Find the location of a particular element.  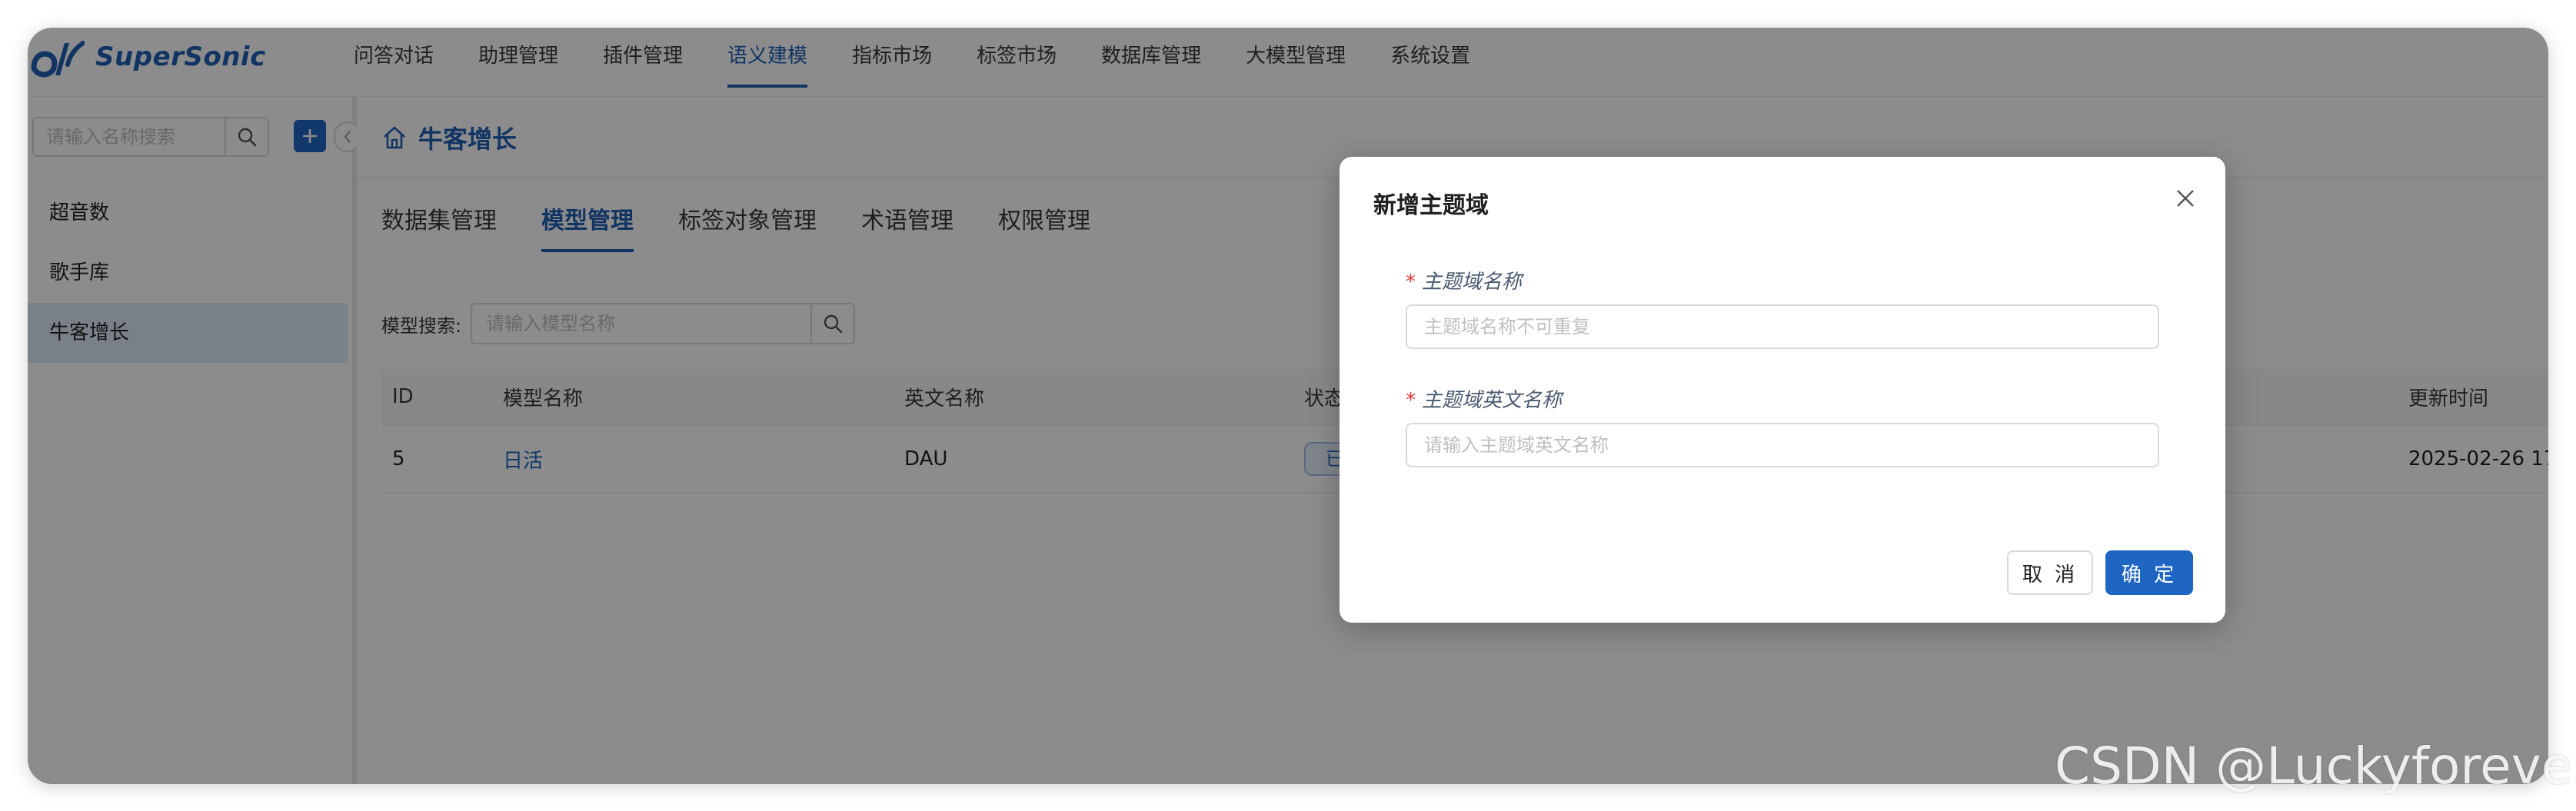

dialog-title: 新增主题域 is located at coordinates (1431, 206).